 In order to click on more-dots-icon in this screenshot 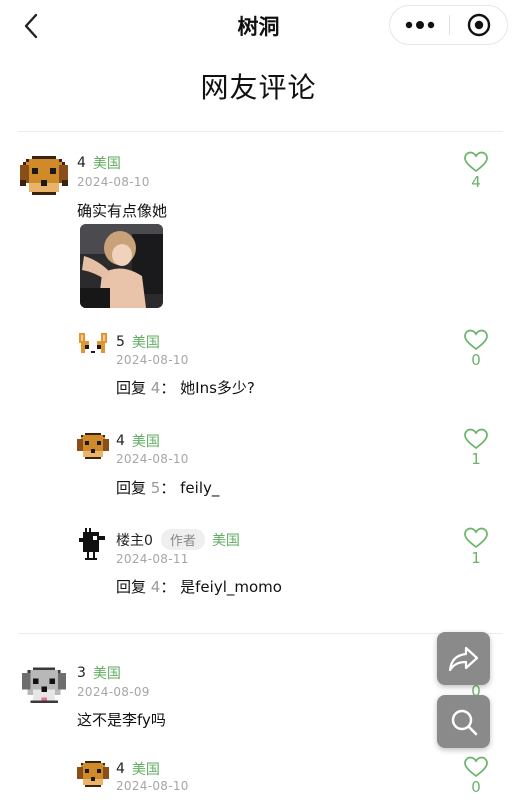, I will do `click(419, 25)`.